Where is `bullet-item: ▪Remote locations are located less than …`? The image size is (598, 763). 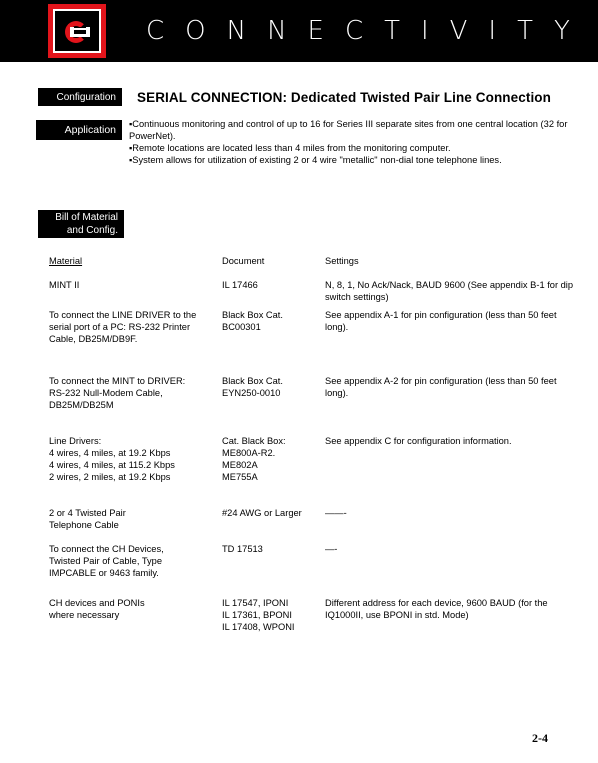
bullet-item: ▪Remote locations are located less than … is located at coordinates (290, 148).